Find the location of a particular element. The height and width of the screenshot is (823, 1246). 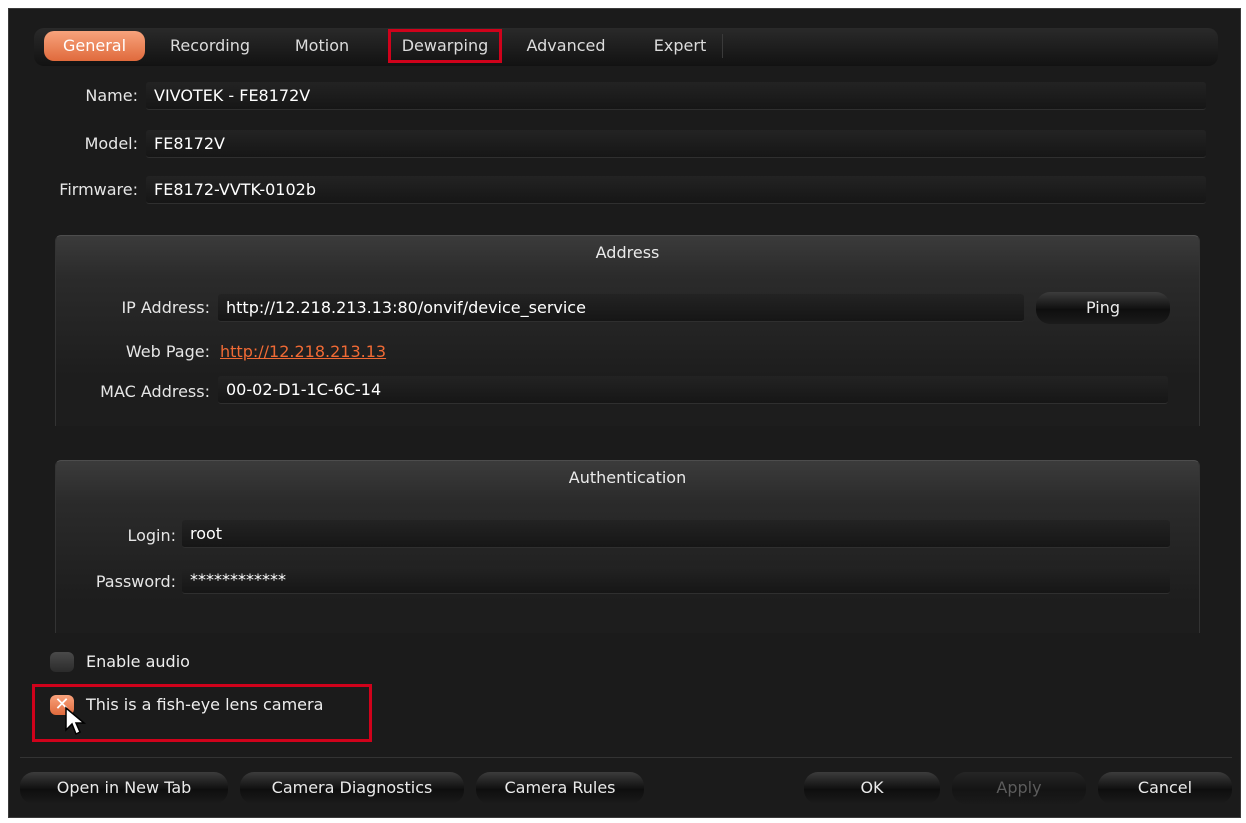

tab-expert: Expert is located at coordinates (680, 46).